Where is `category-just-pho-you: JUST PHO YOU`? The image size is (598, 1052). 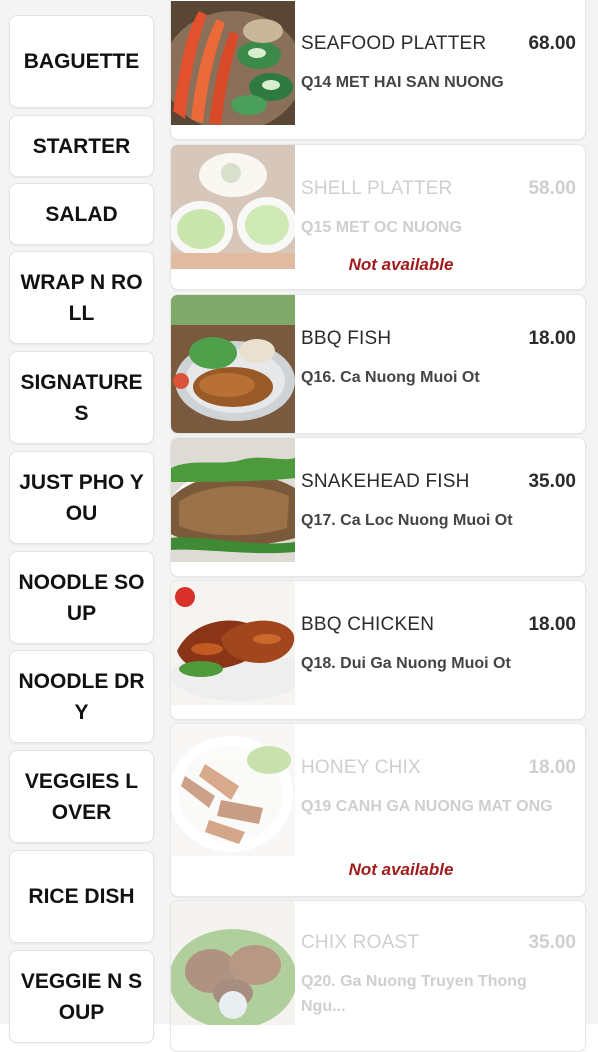
category-just-pho-you: JUST PHO YOU is located at coordinates (81, 497).